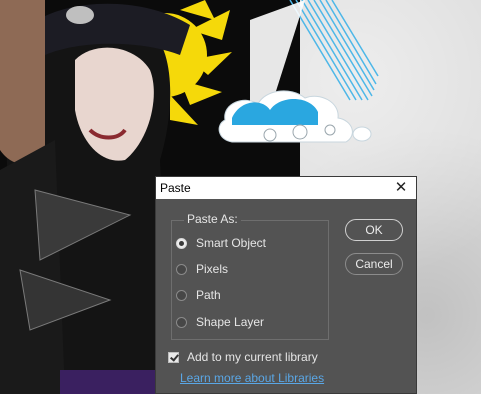 The image size is (481, 394). I want to click on paste-as-label: Paste As:, so click(212, 219).